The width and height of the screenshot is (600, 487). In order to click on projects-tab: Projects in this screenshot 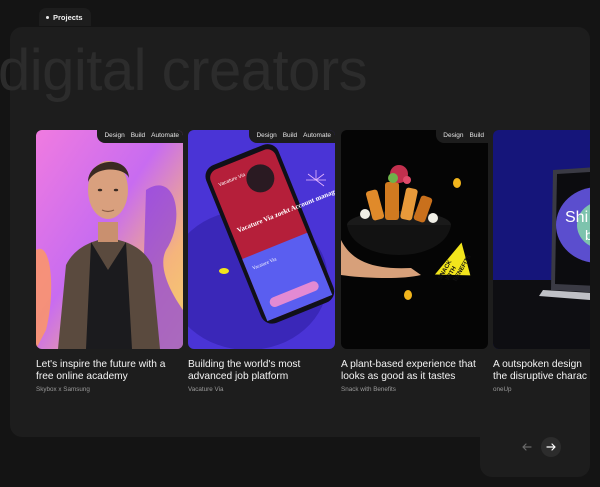, I will do `click(65, 17)`.